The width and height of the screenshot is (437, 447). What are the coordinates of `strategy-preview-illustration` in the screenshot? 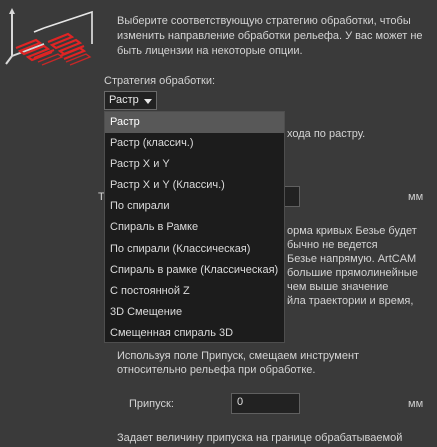 It's located at (50, 40).